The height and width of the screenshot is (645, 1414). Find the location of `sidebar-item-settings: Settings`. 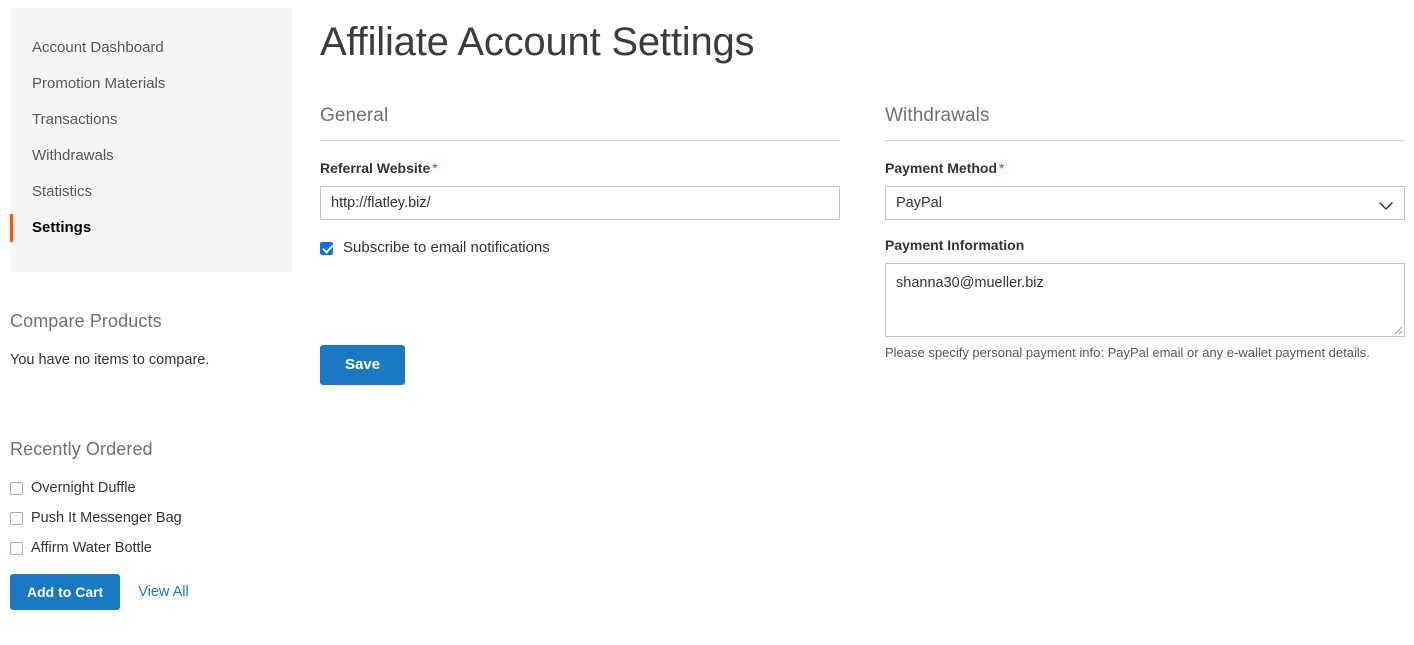

sidebar-item-settings: Settings is located at coordinates (151, 228).